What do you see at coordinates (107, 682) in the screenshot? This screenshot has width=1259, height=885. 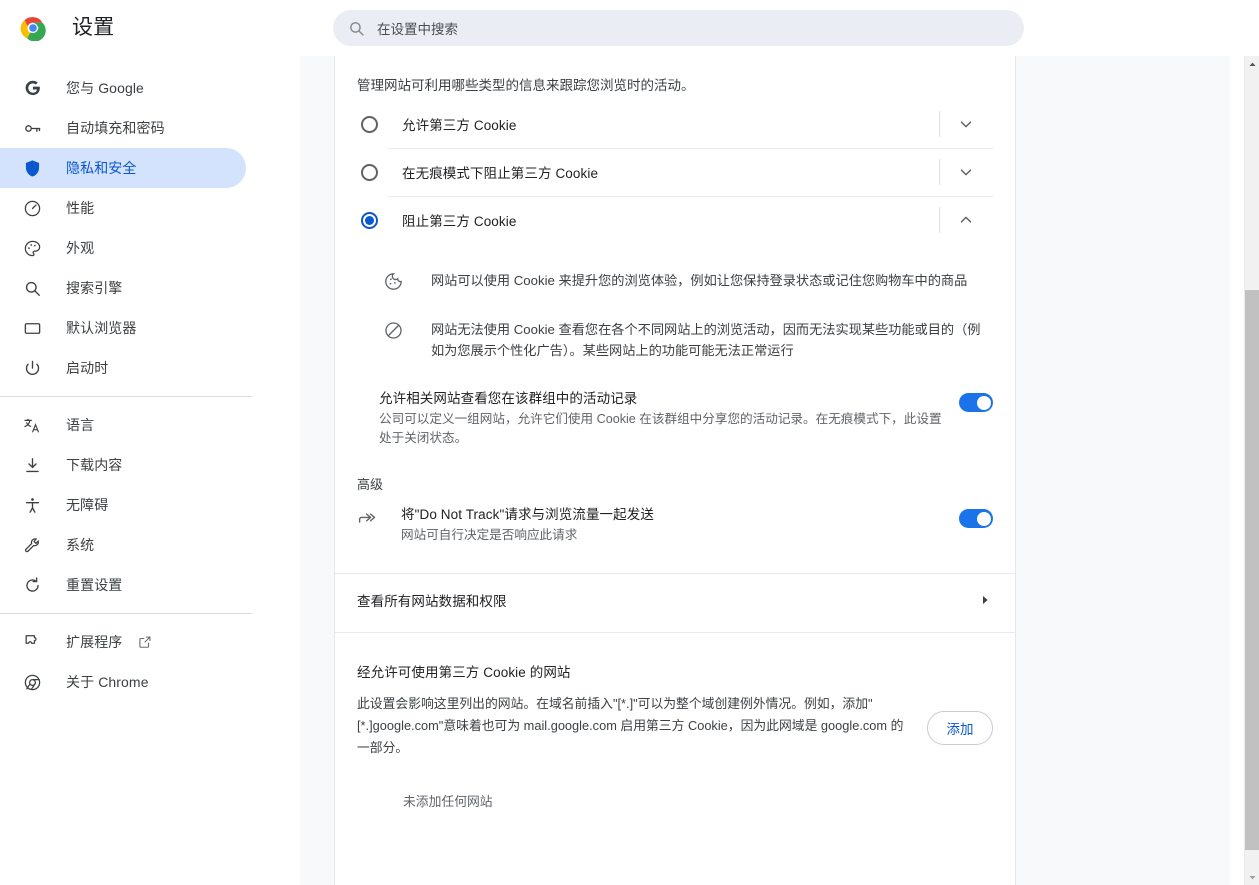 I see `sidebar-item-label: 关于 Chrome` at bounding box center [107, 682].